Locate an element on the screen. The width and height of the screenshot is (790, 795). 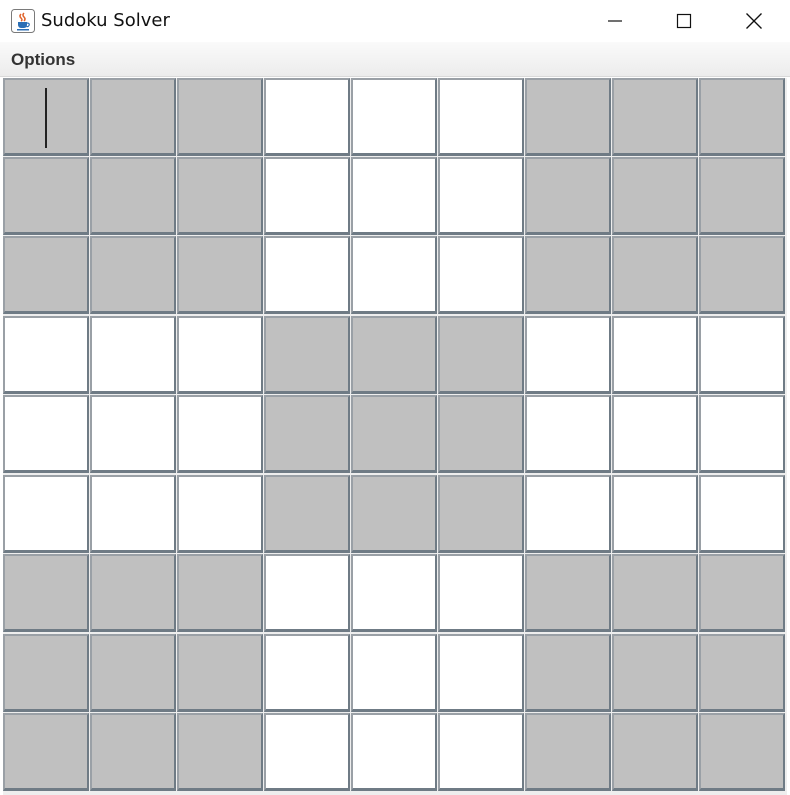
text-caret is located at coordinates (46, 118).